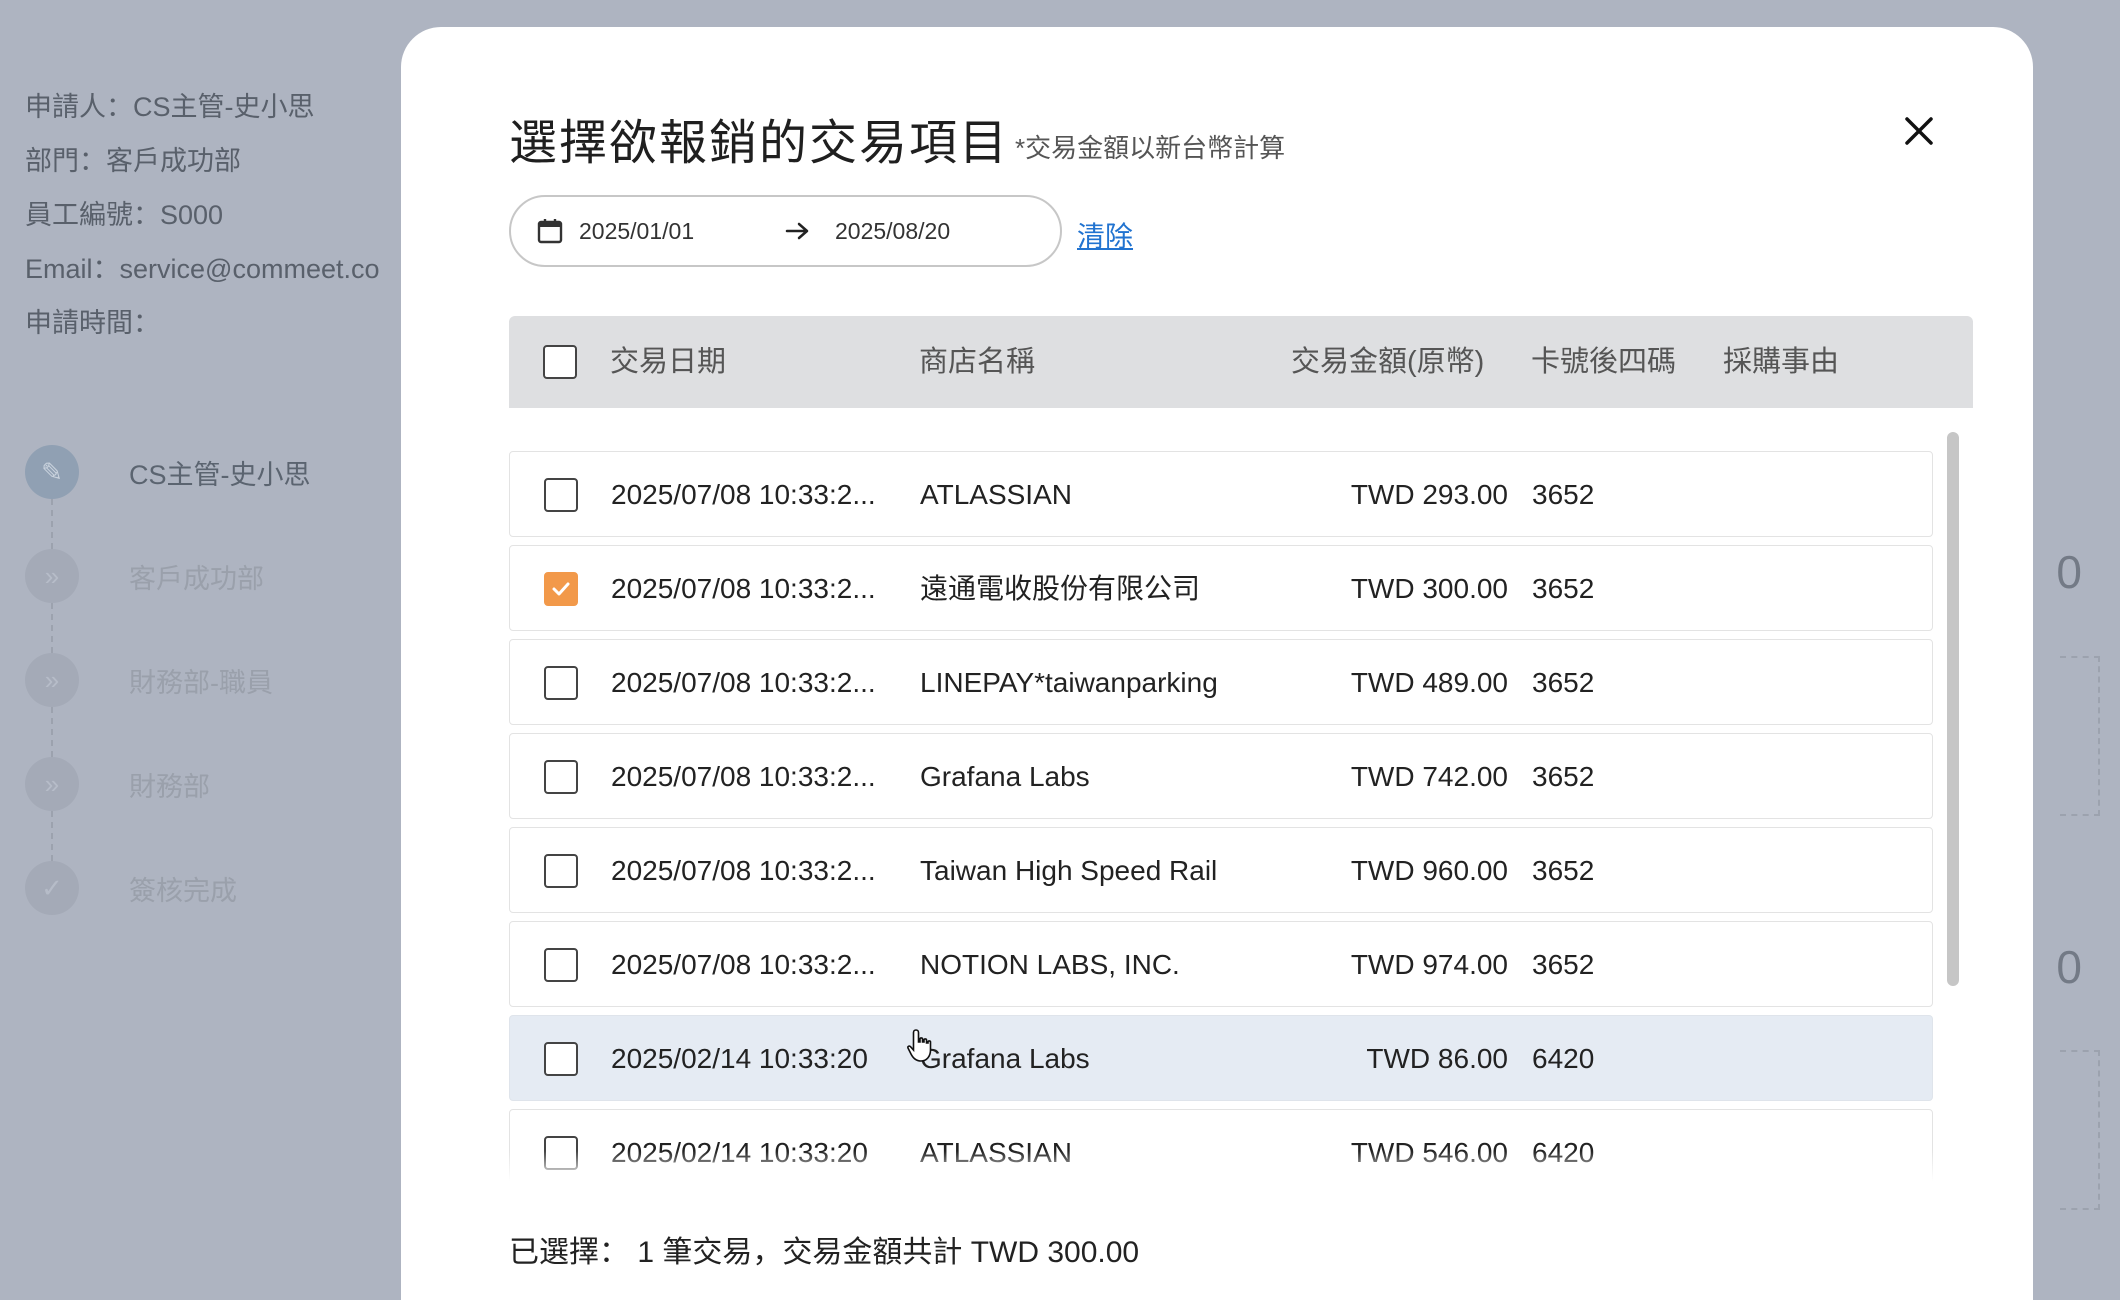  What do you see at coordinates (1429, 588) in the screenshot?
I see `transaction-amount: TWD 300.00` at bounding box center [1429, 588].